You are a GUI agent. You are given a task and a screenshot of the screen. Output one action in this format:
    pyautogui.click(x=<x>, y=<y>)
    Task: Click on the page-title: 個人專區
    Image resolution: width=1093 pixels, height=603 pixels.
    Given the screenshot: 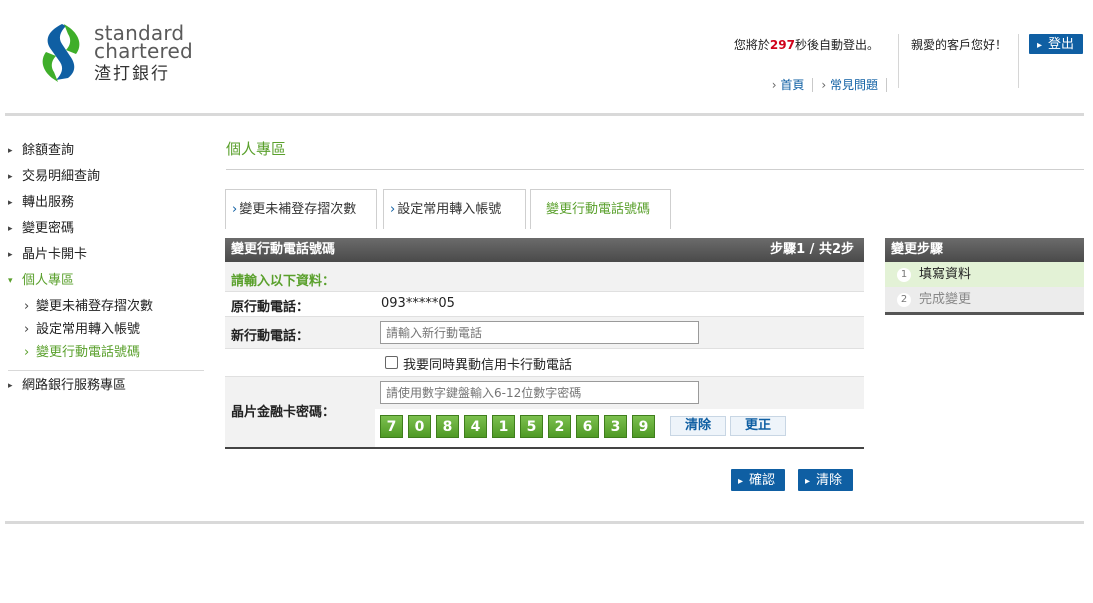 What is the action you would take?
    pyautogui.click(x=256, y=149)
    